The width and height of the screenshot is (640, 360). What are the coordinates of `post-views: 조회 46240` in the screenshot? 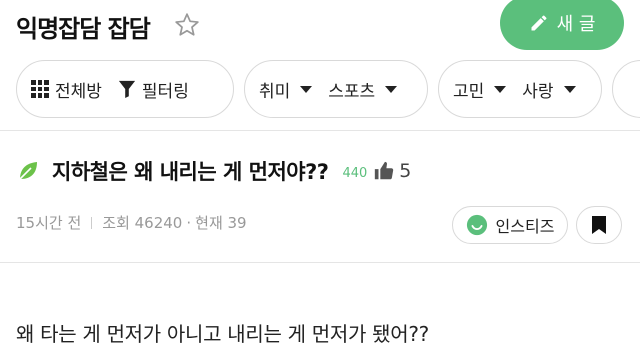 It's located at (142, 223).